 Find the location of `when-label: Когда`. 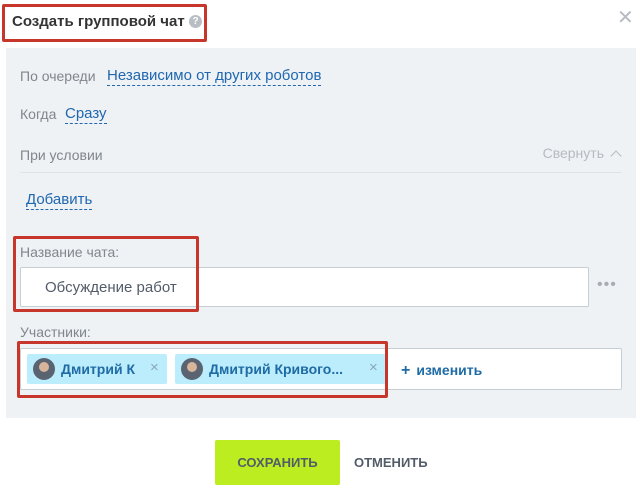

when-label: Когда is located at coordinates (38, 114).